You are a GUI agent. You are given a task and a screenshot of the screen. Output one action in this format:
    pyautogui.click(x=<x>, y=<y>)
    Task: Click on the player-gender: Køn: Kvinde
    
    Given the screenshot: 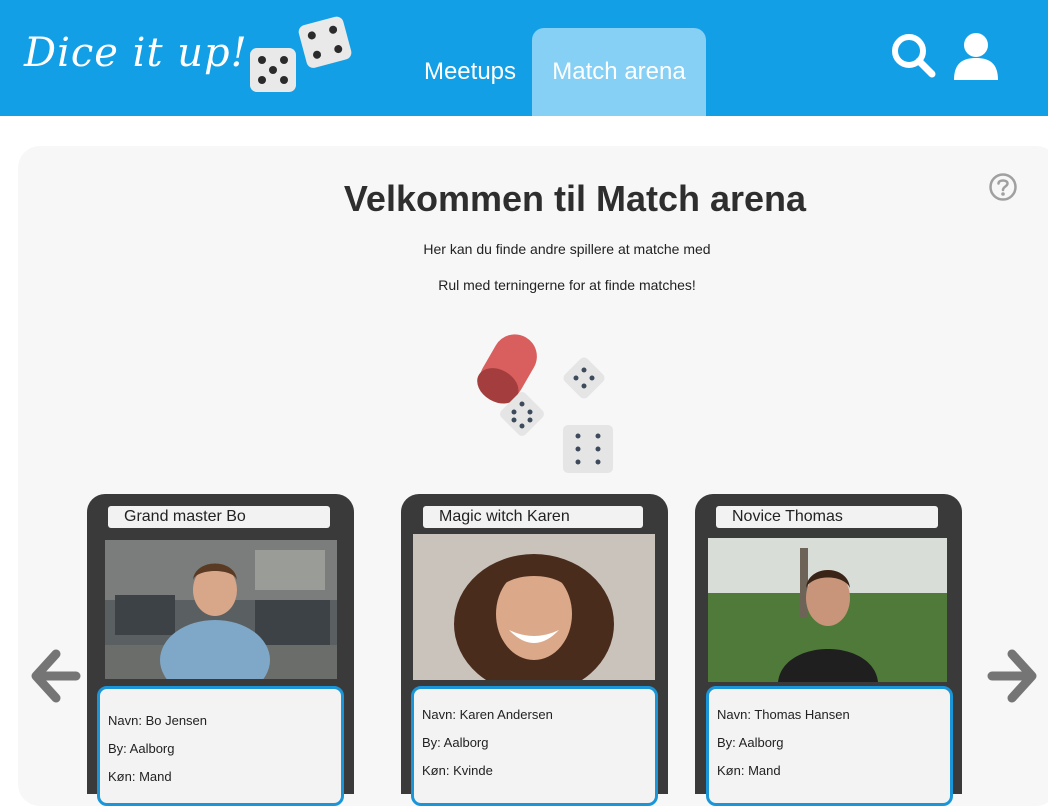 What is the action you would take?
    pyautogui.click(x=457, y=770)
    